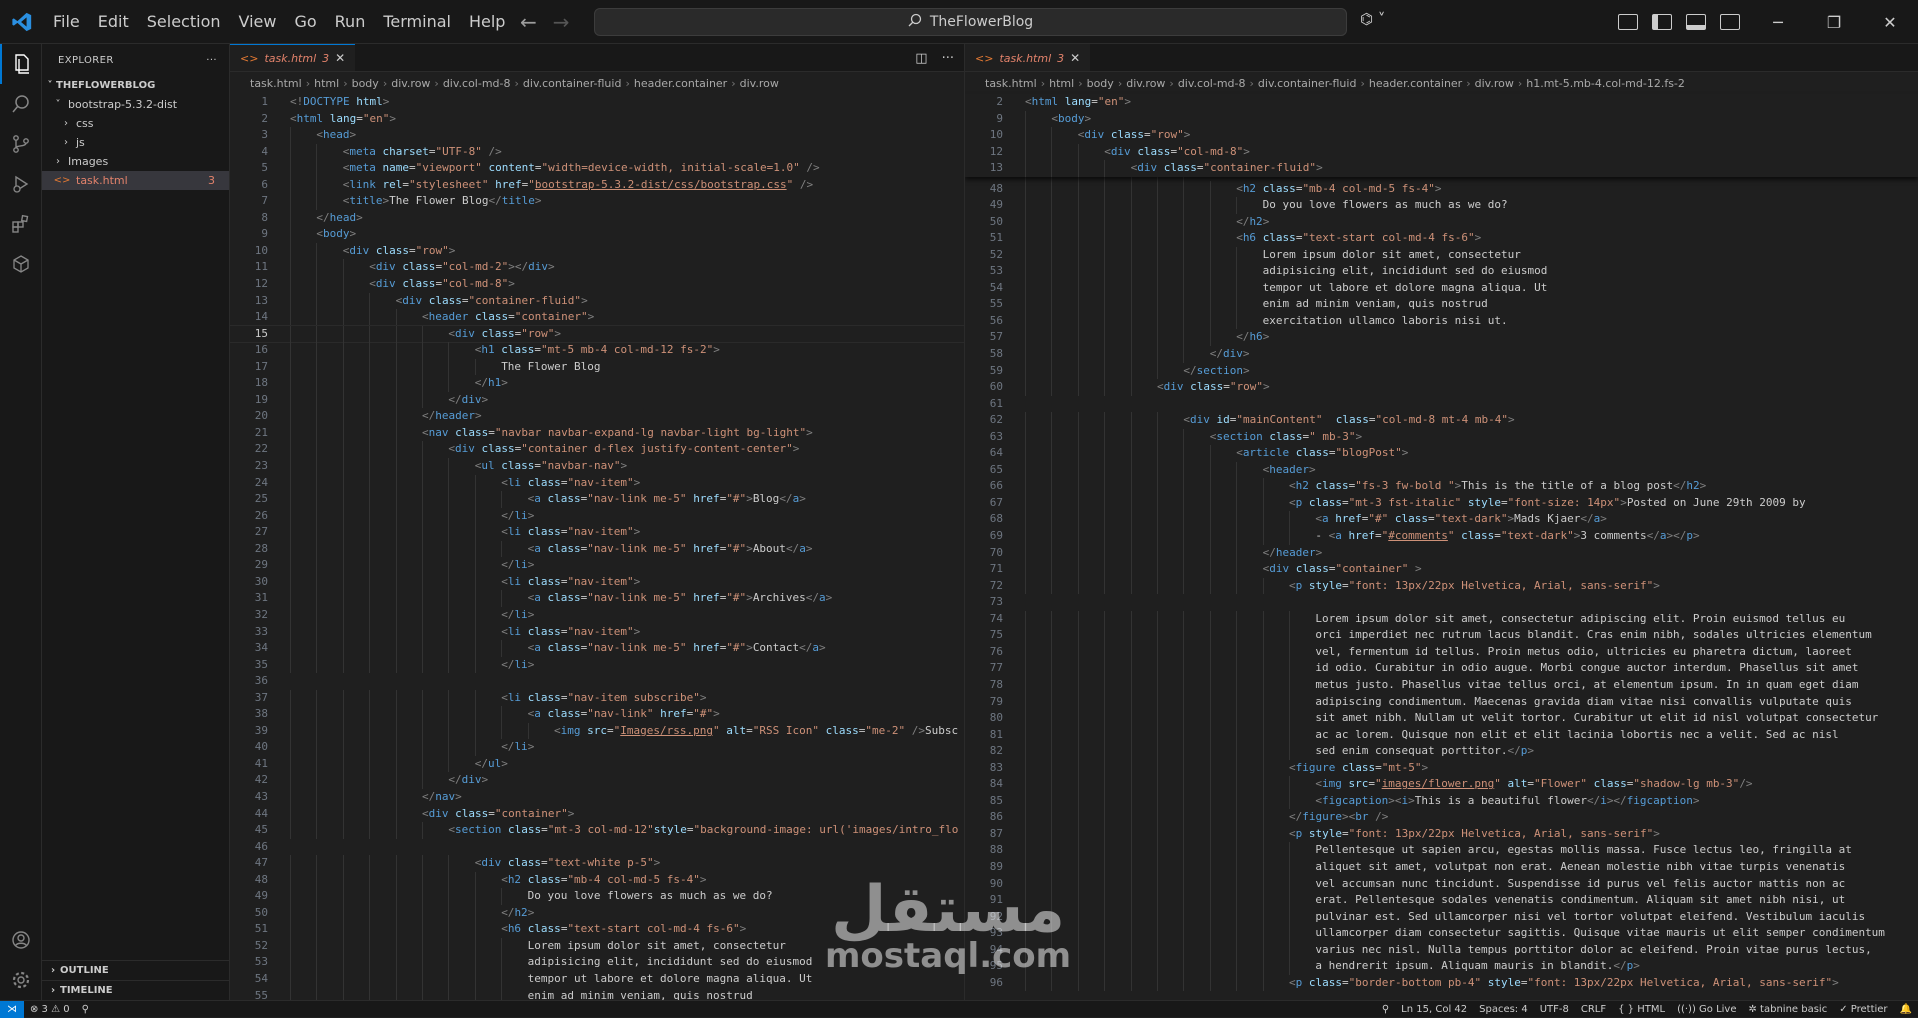 The image size is (1918, 1018). What do you see at coordinates (597, 797) in the screenshot?
I see `code-line: 43 </nav>` at bounding box center [597, 797].